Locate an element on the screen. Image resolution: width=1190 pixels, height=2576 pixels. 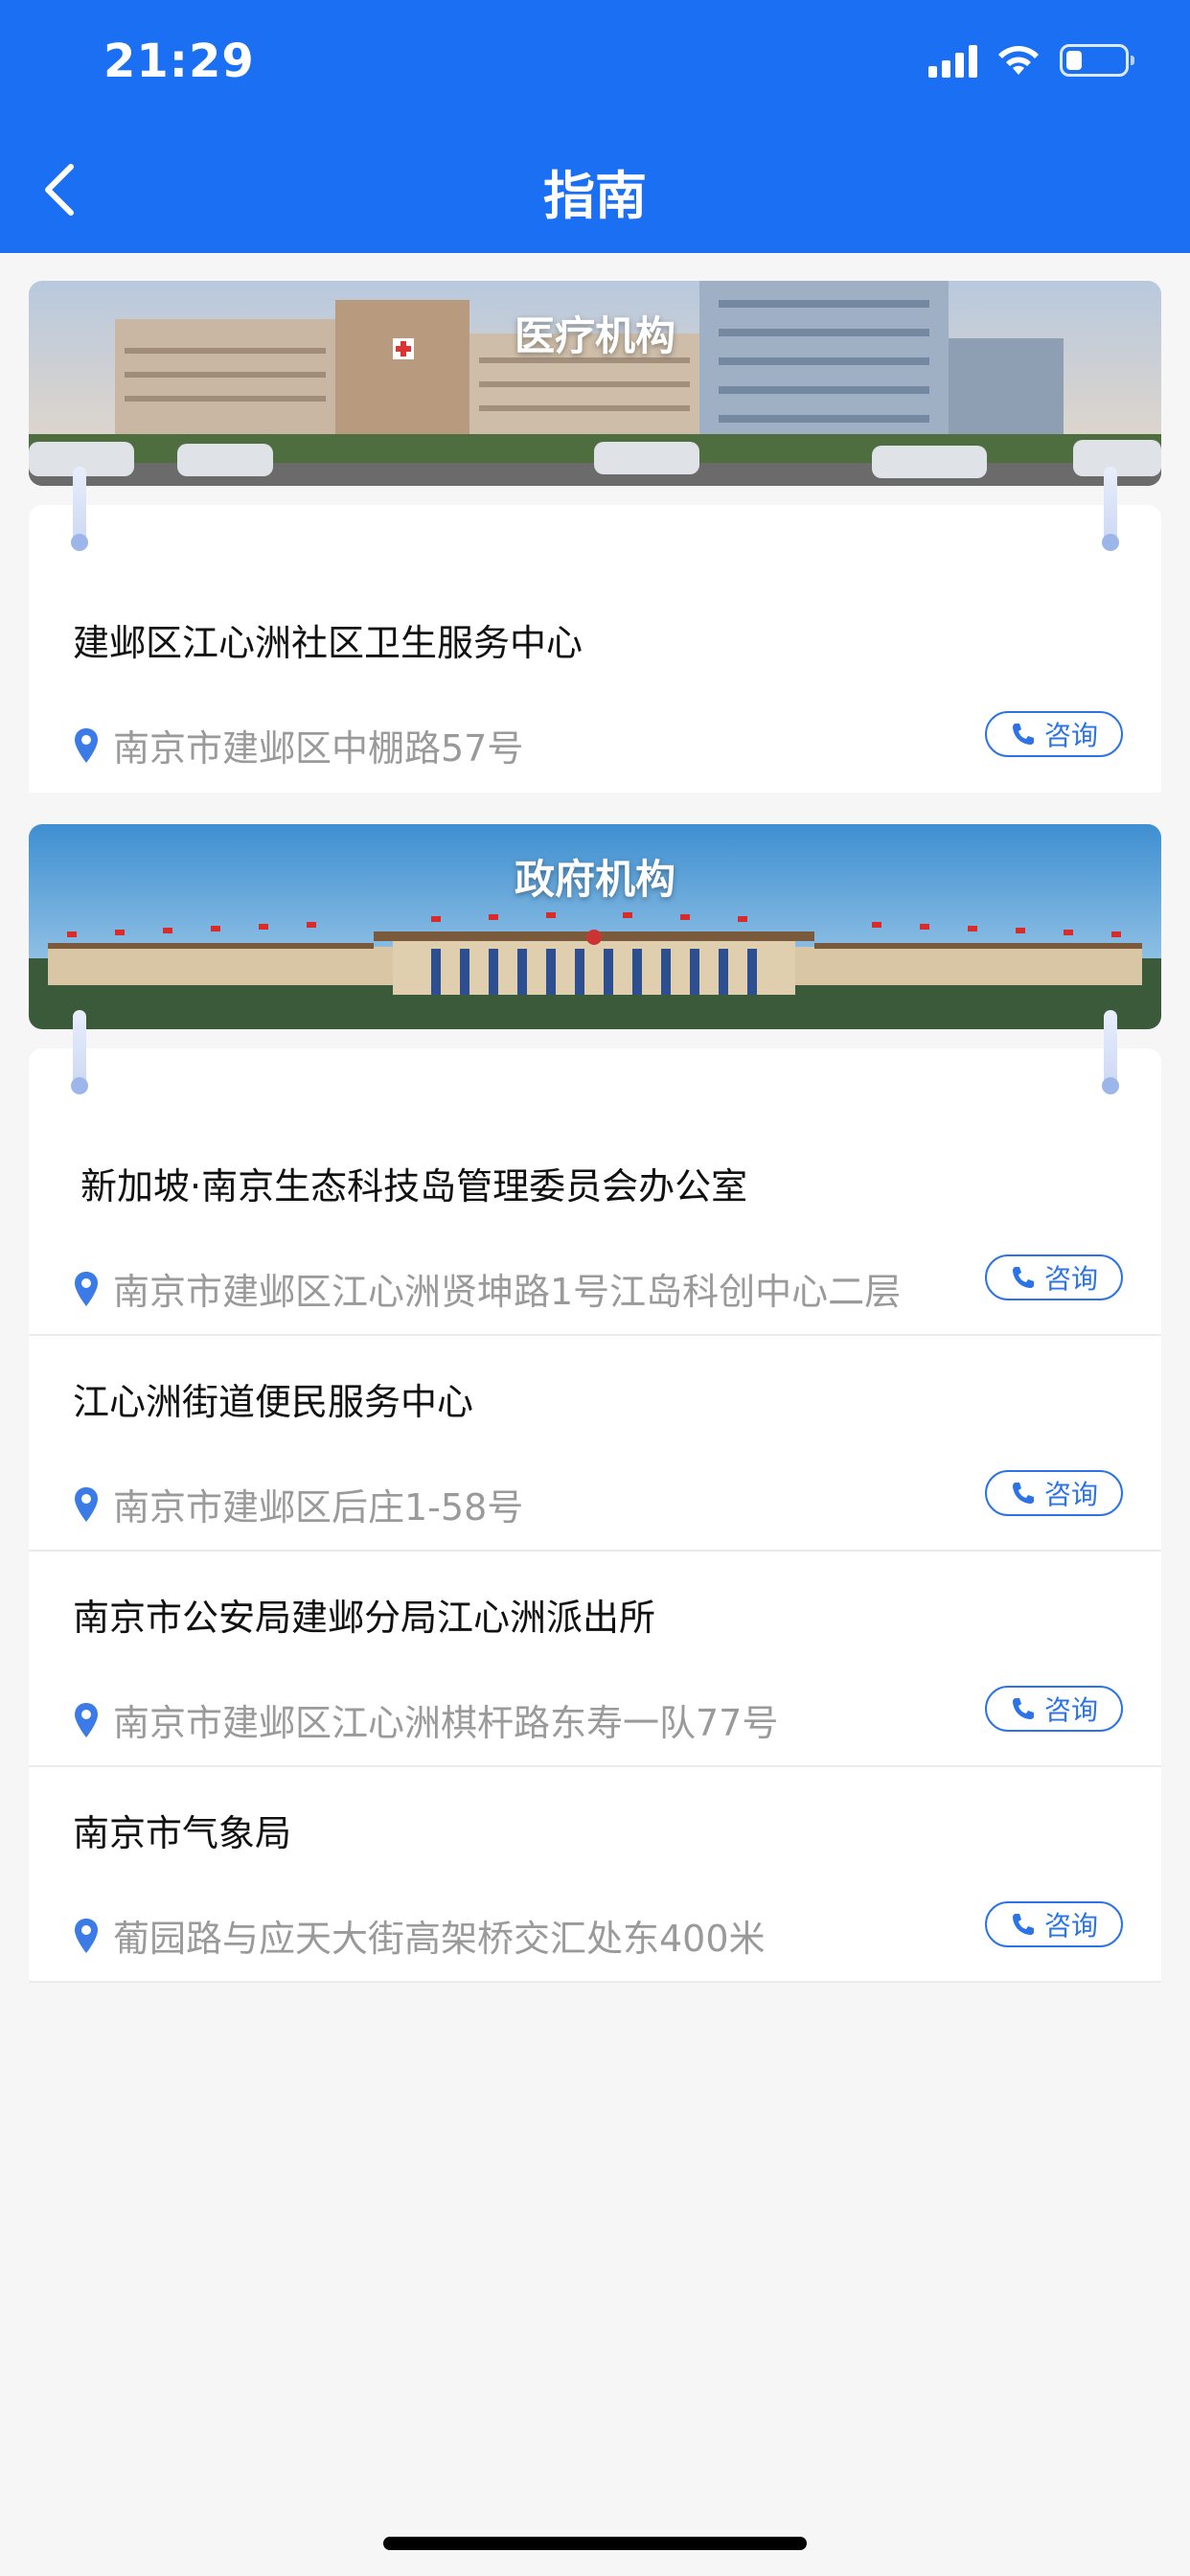
banner-government: 政府机构 is located at coordinates (595, 926).